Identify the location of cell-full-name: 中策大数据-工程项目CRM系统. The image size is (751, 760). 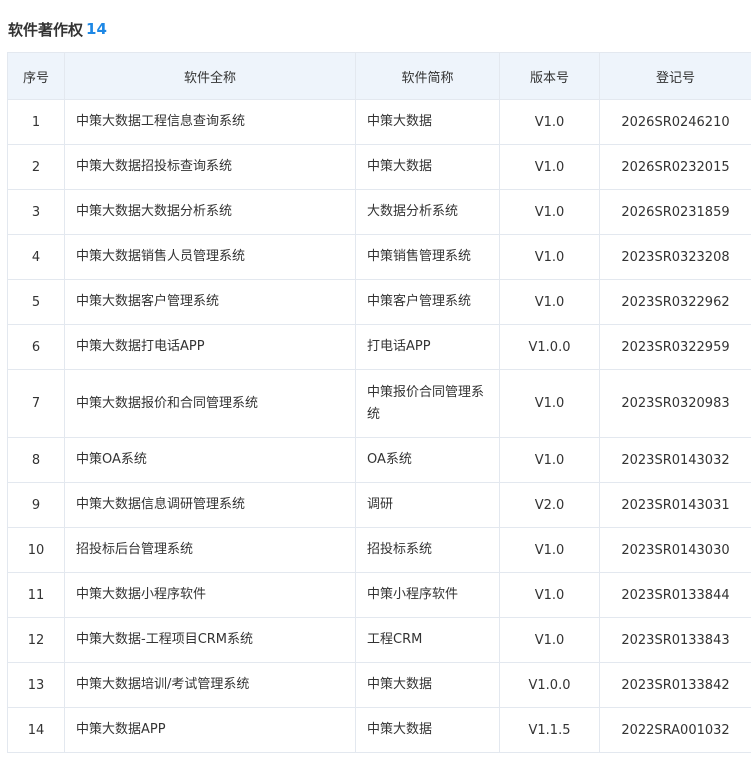
(210, 640).